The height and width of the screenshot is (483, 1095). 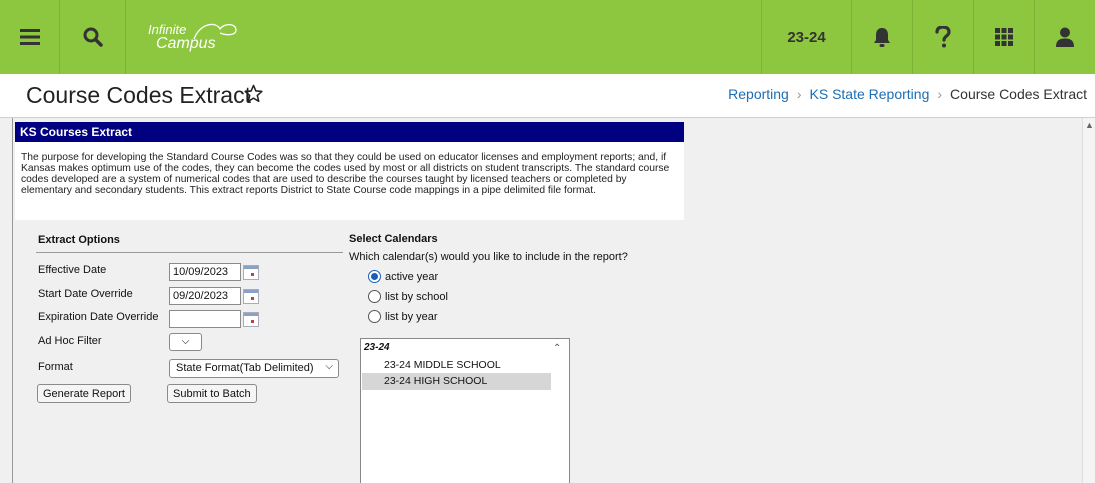 I want to click on expiration-date-label: Expiration Date Override, so click(x=98, y=317).